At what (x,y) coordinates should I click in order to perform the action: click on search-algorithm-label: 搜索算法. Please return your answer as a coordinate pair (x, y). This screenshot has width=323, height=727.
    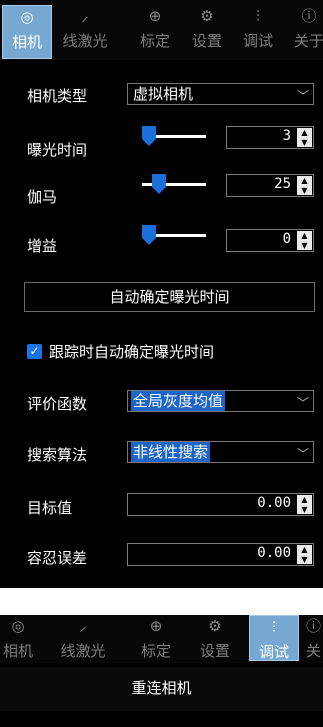
    Looking at the image, I should click on (57, 455).